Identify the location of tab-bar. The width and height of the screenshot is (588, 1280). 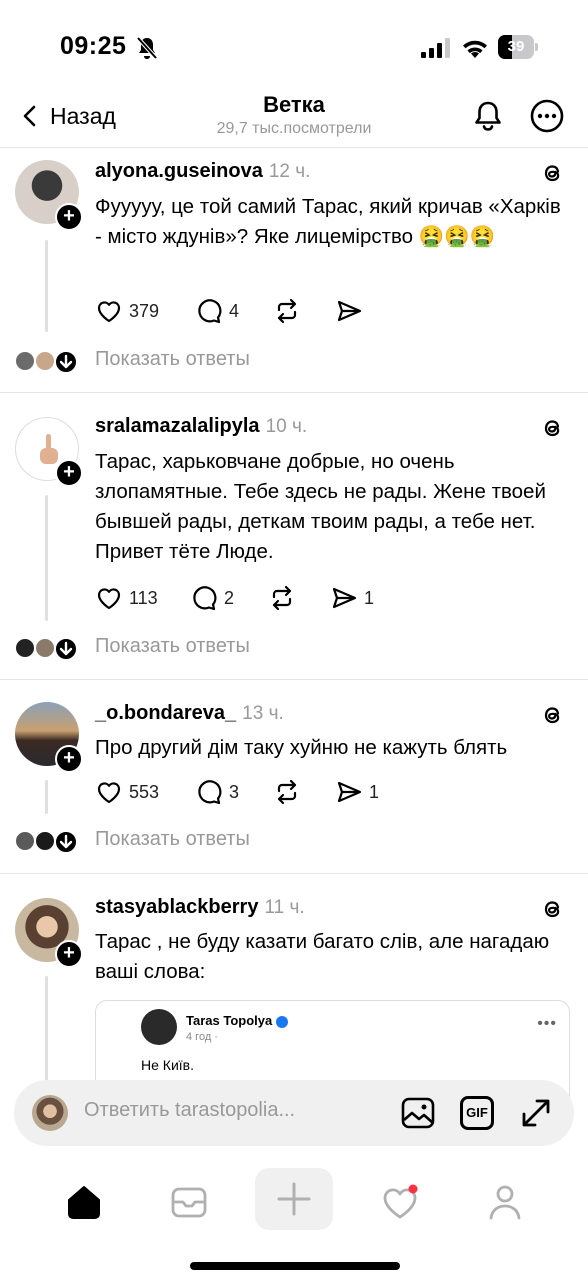
(294, 1220).